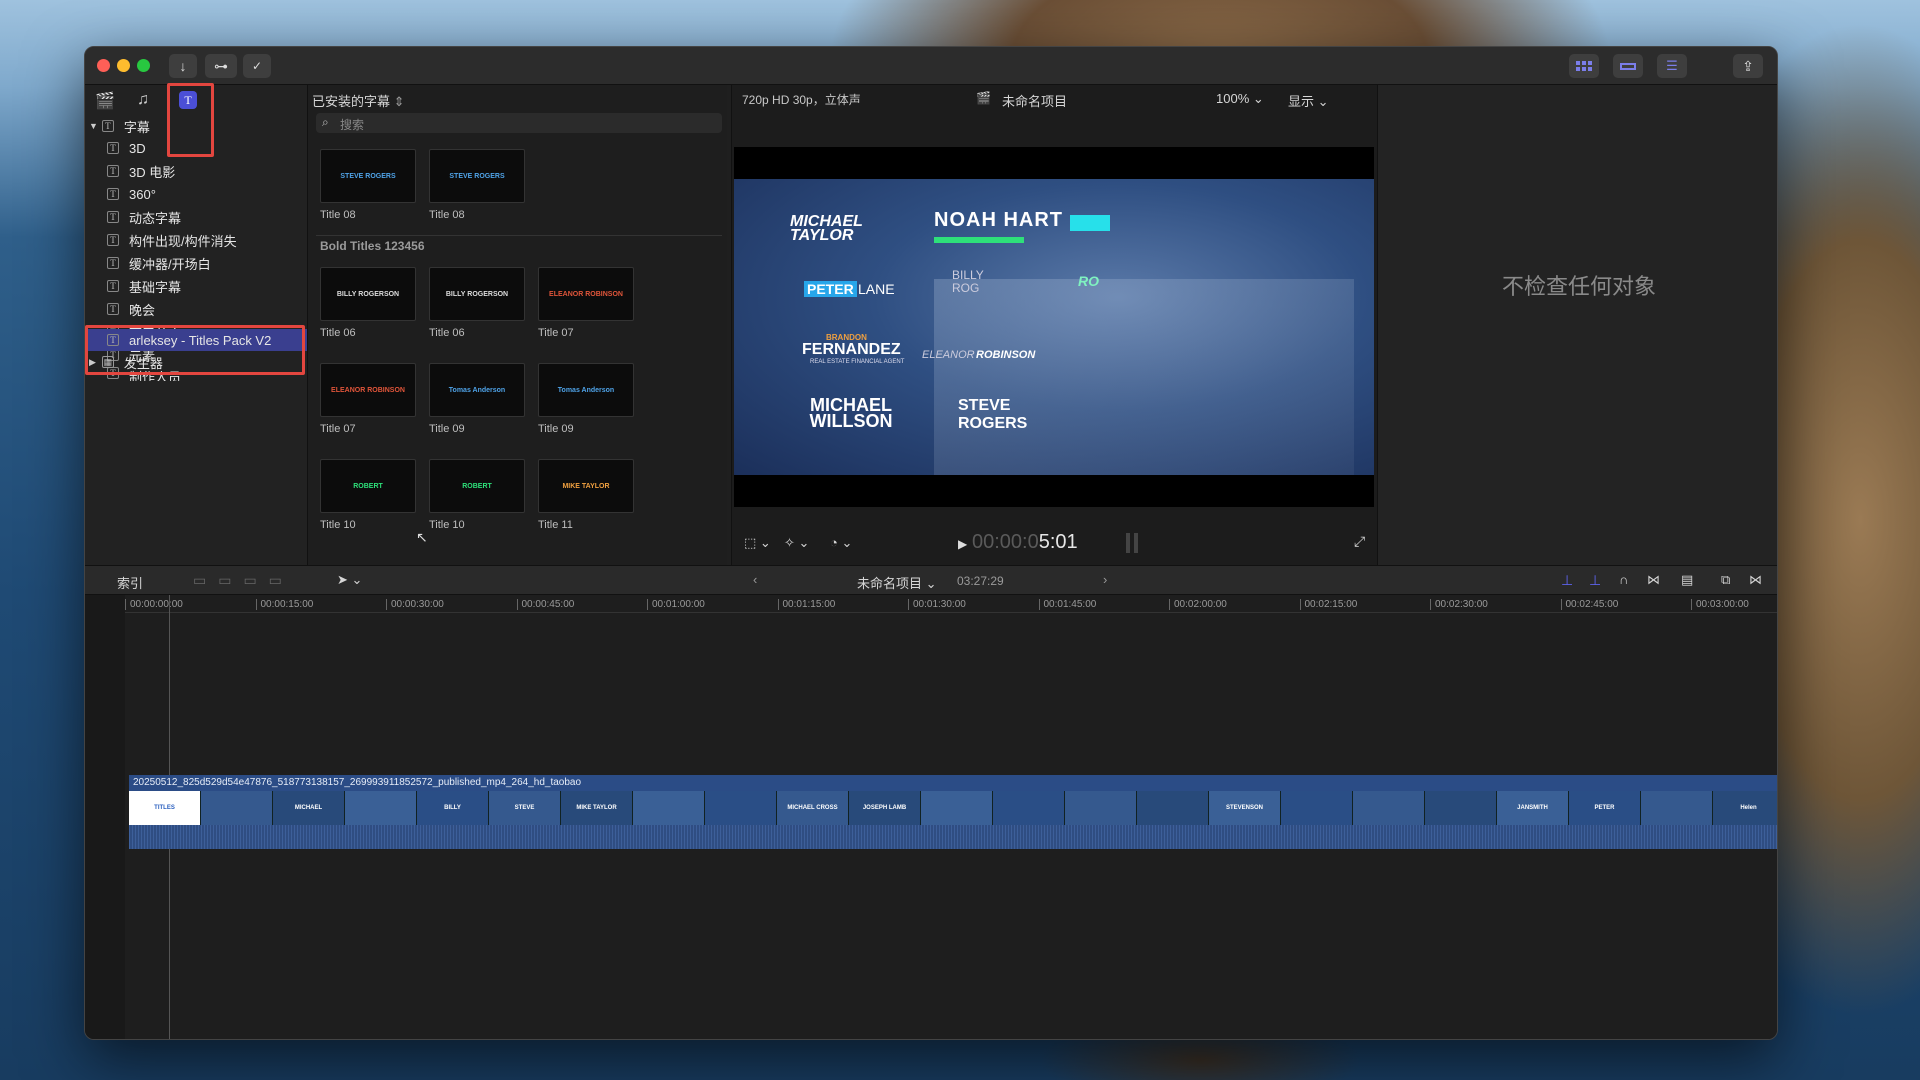  I want to click on arrow-tool-icon: ➤ ⌄, so click(349, 580).